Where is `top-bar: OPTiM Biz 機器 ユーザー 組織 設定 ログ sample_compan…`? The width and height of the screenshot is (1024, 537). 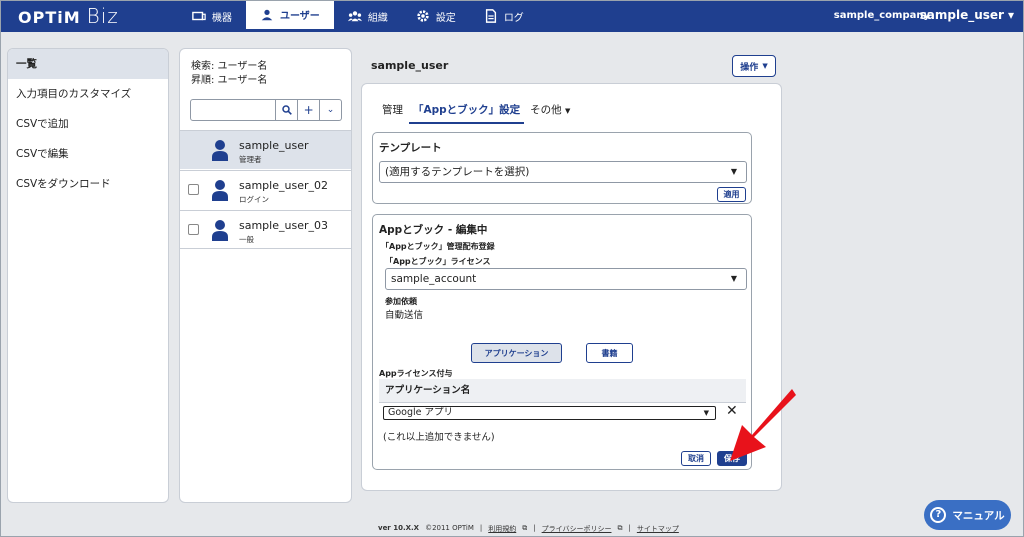
top-bar: OPTiM Biz 機器 ユーザー 組織 設定 ログ sample_compan… is located at coordinates (512, 16).